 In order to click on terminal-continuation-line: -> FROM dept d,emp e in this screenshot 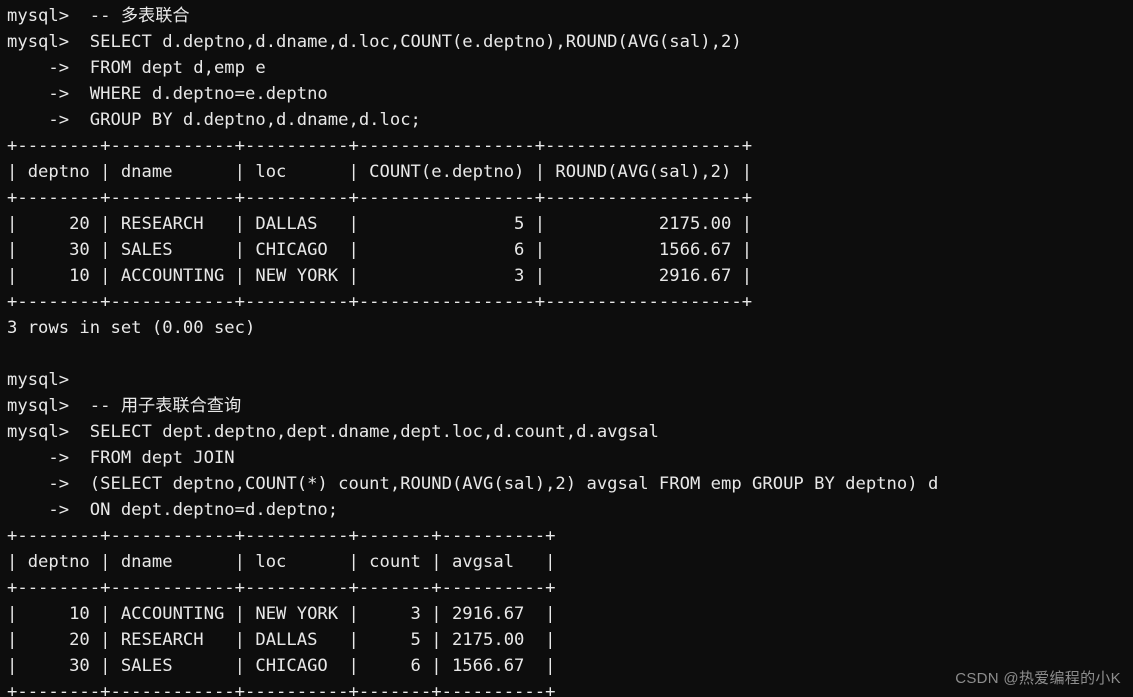, I will do `click(136, 68)`.